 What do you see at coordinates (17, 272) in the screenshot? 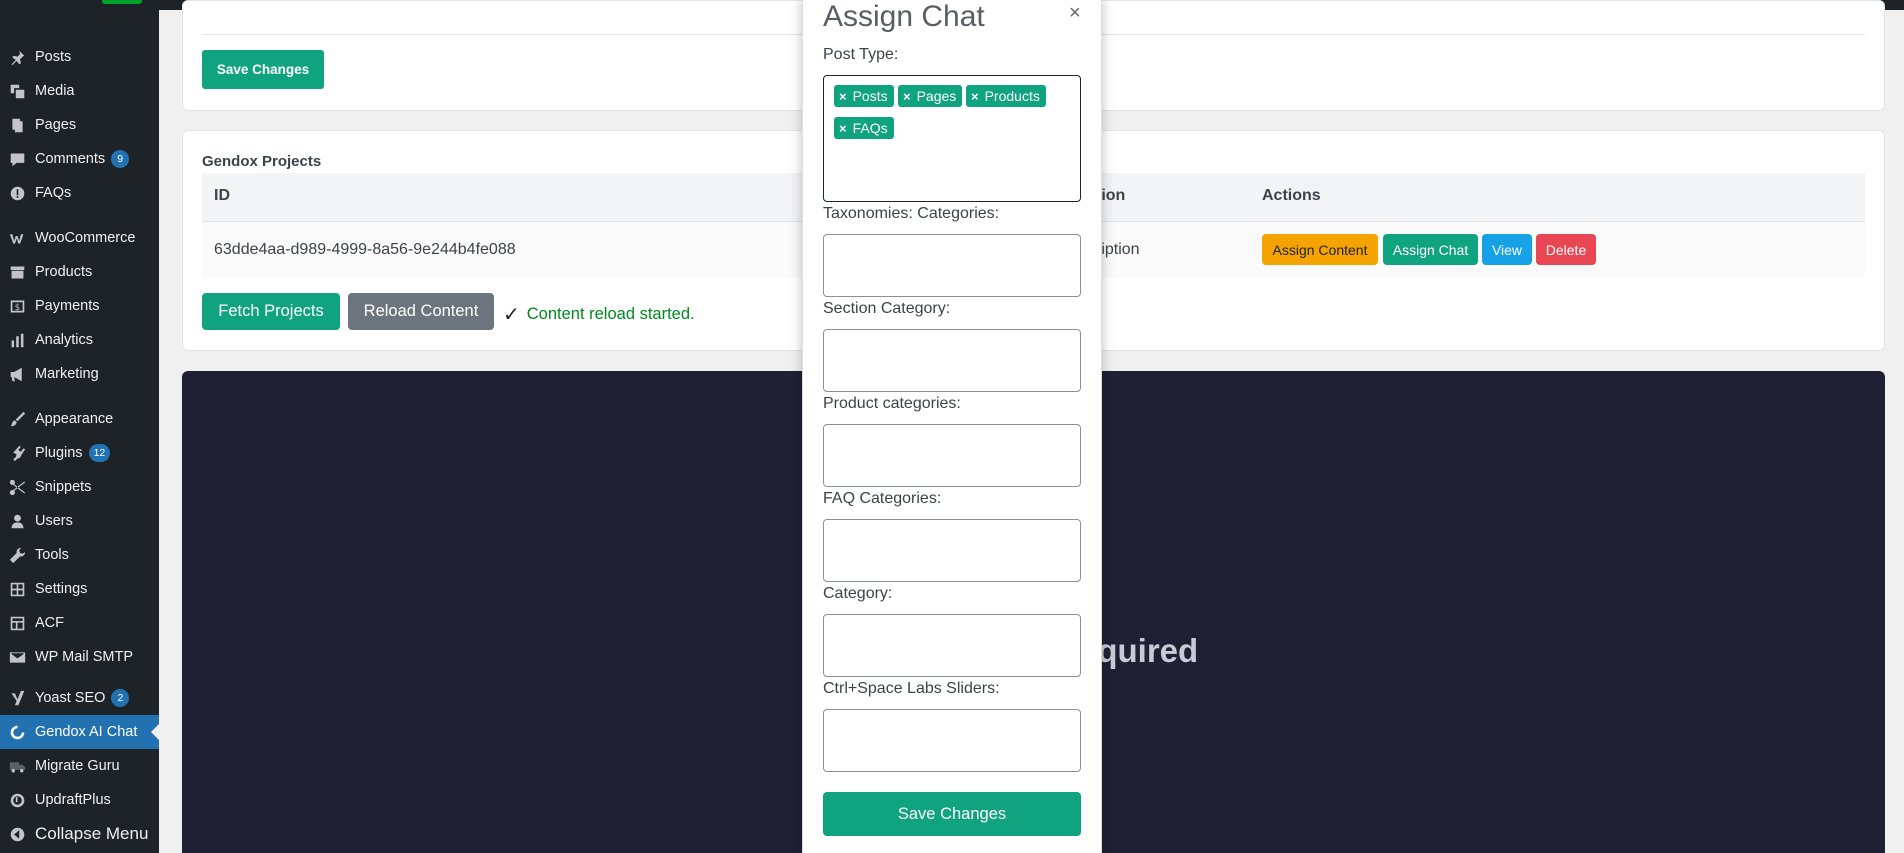
I see `archive-icon` at bounding box center [17, 272].